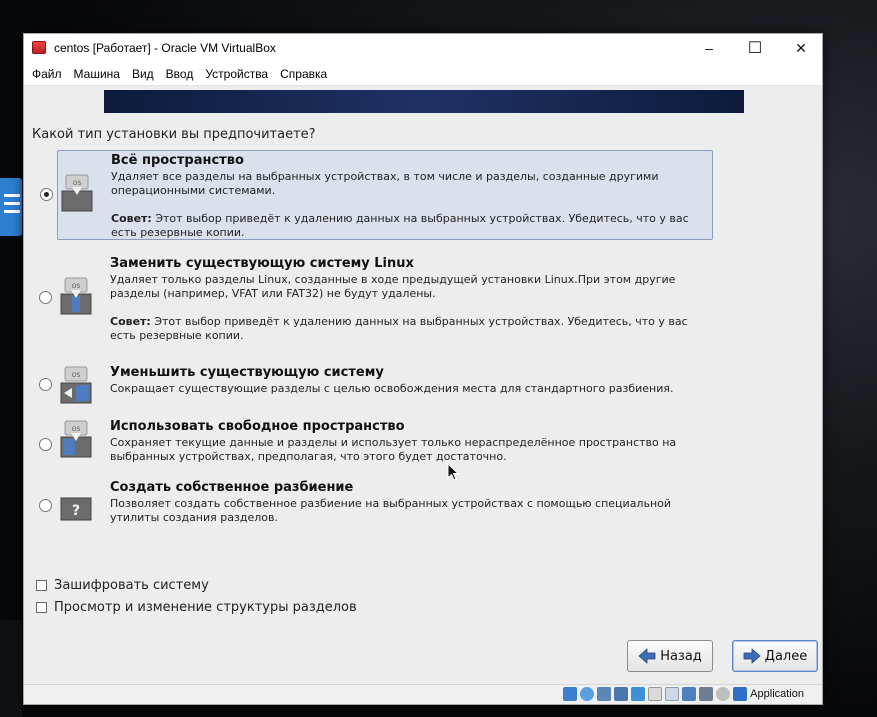 The image size is (877, 717). Describe the element at coordinates (247, 372) in the screenshot. I see `option-title: Уменьшить существующую систему` at that location.